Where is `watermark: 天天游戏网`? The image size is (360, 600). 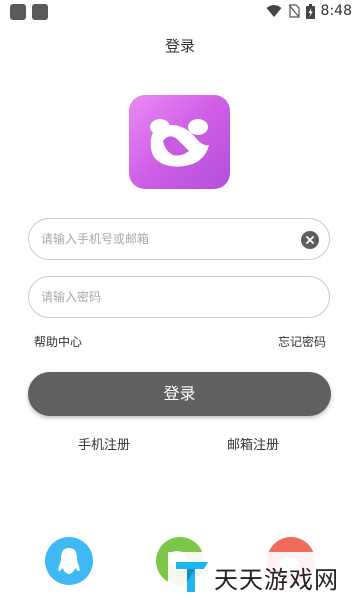 watermark: 天天游戏网 is located at coordinates (263, 574).